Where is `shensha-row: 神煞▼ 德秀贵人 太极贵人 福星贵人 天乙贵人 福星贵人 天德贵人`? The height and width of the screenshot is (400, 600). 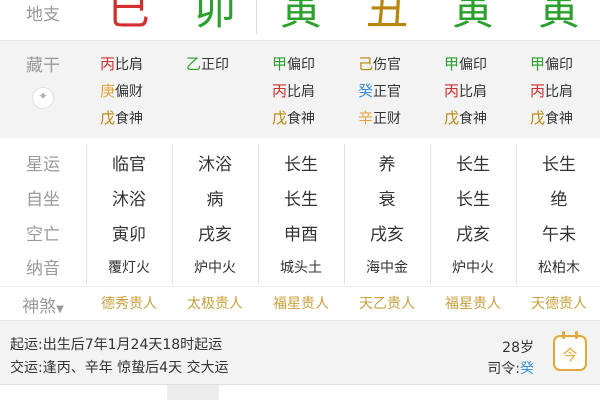
shensha-row: 神煞▼ 德秀贵人 太极贵人 福星贵人 天乙贵人 福星贵人 天德贵人 is located at coordinates (300, 302).